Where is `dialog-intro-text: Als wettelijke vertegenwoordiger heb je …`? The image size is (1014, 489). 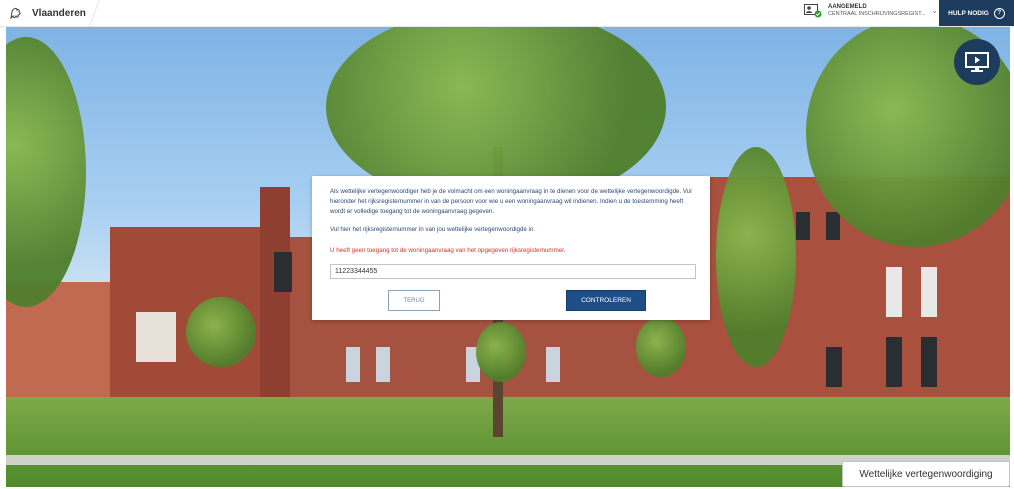
dialog-intro-text: Als wettelijke vertegenwoordiger heb je … is located at coordinates (511, 201).